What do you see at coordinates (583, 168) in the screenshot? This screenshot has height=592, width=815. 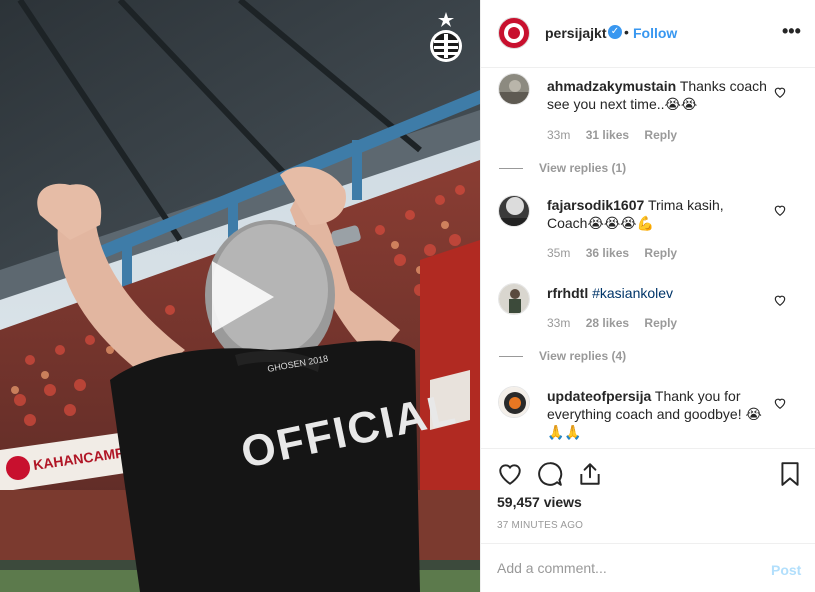 I see `view-replies-label: View replies (1)` at bounding box center [583, 168].